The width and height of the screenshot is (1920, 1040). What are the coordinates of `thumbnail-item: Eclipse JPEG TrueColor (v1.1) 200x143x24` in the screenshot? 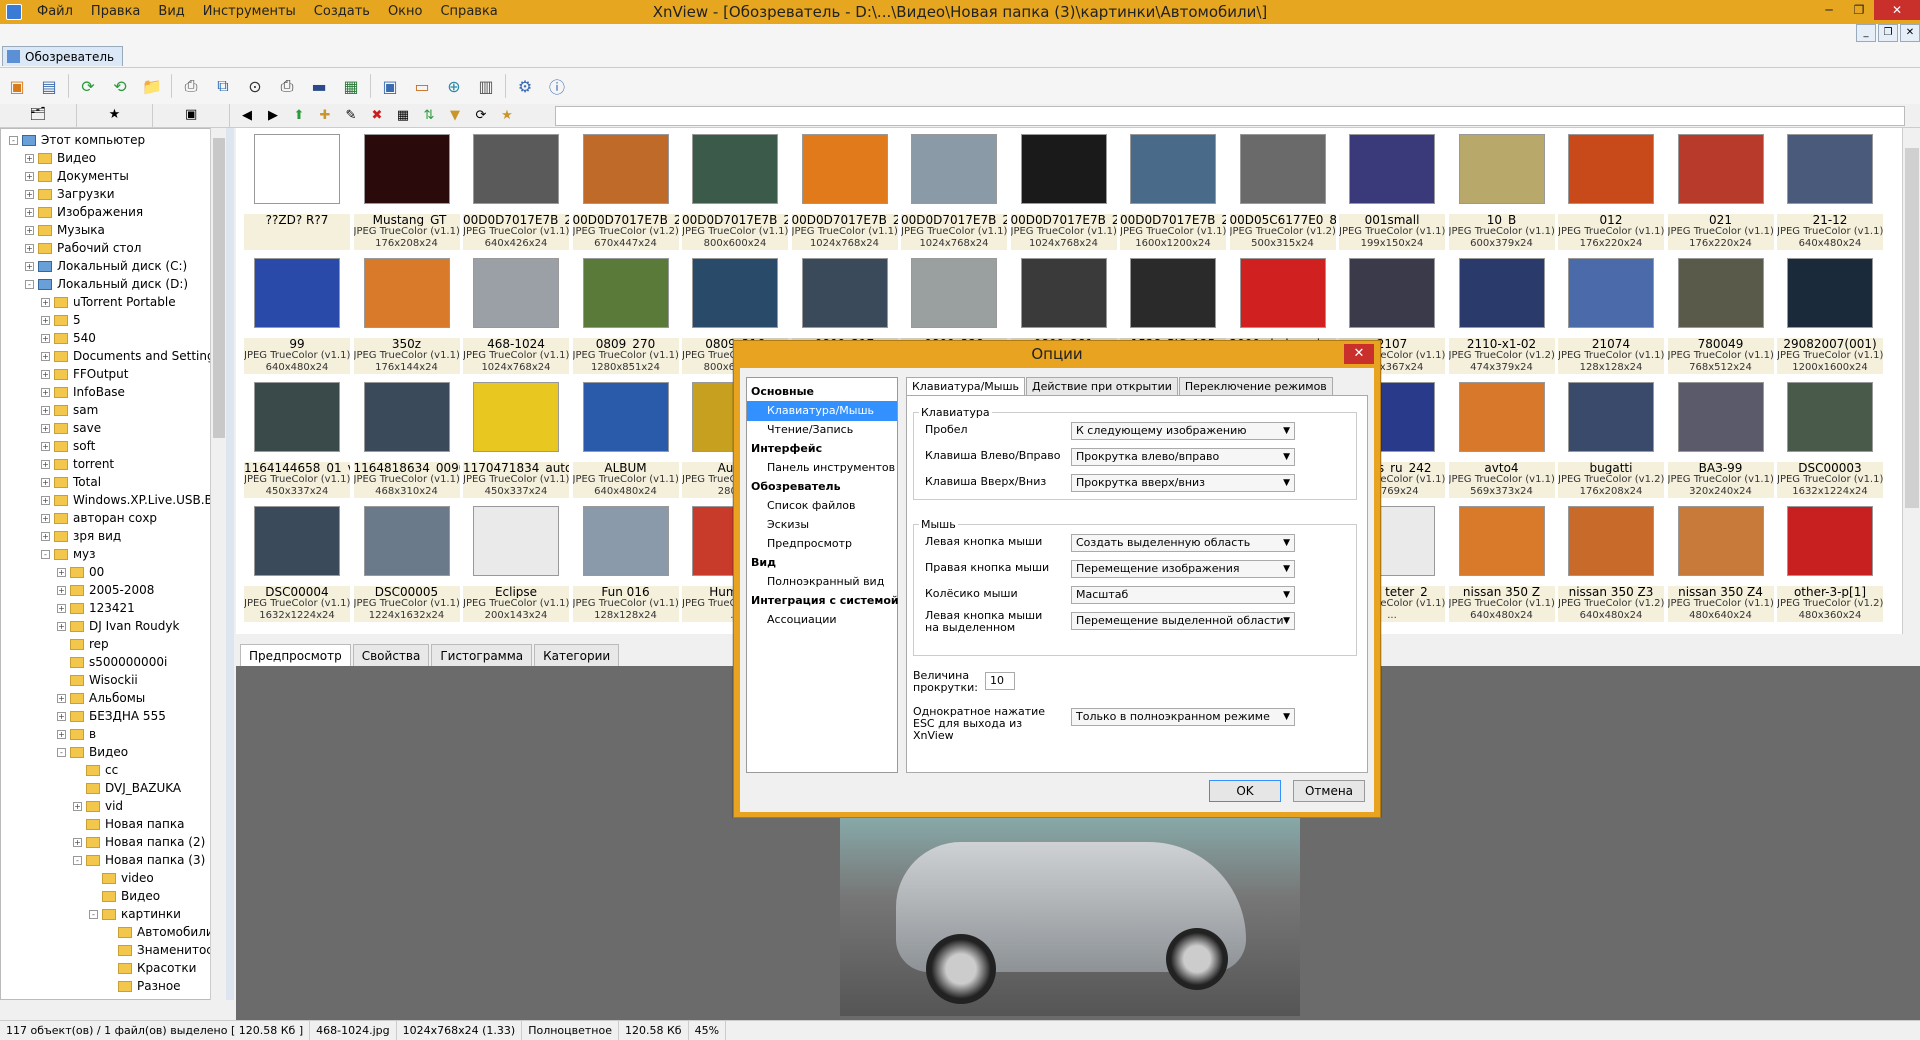 It's located at (516, 562).